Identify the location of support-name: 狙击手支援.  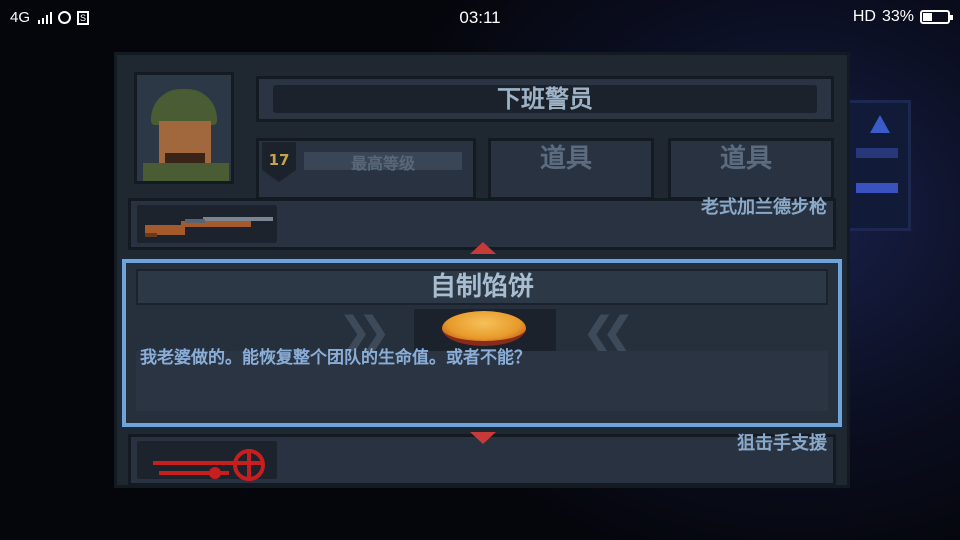
(782, 443).